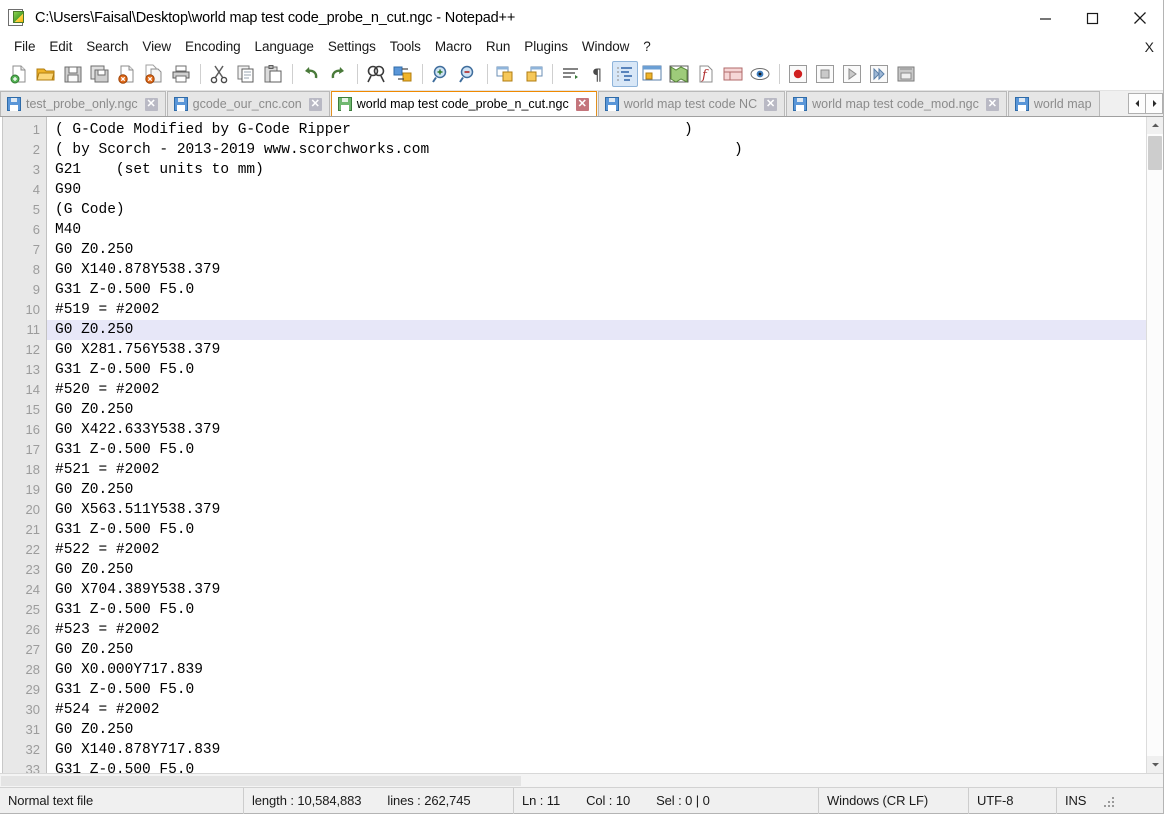 The width and height of the screenshot is (1164, 814). I want to click on menu-file: File, so click(24, 47).